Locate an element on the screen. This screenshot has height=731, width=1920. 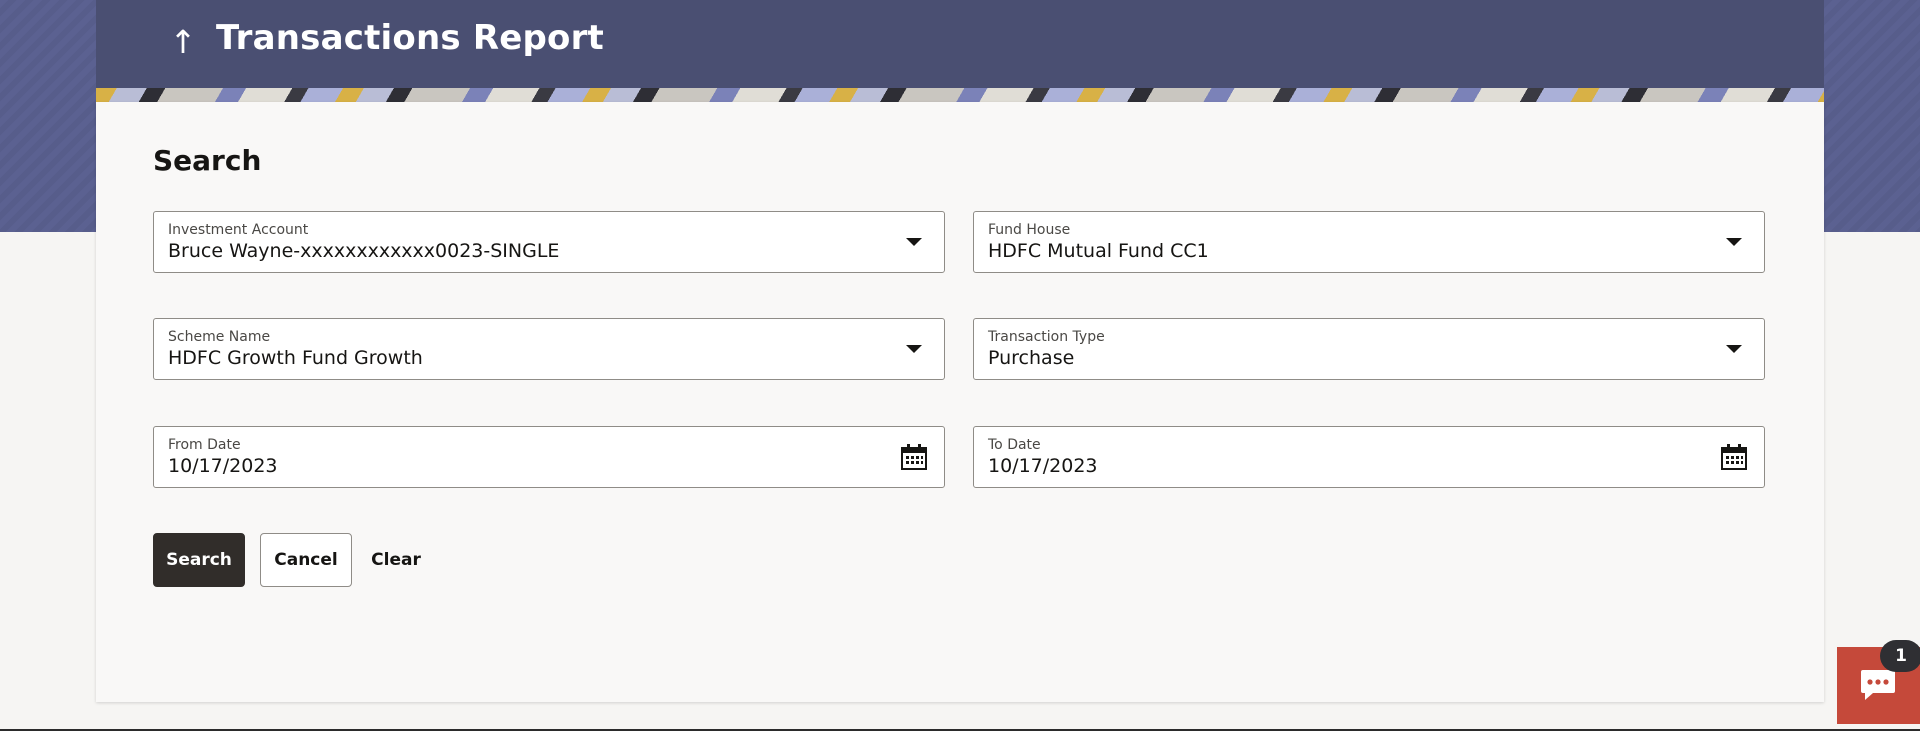
investment-account-label: Investment Account is located at coordinates (238, 230).